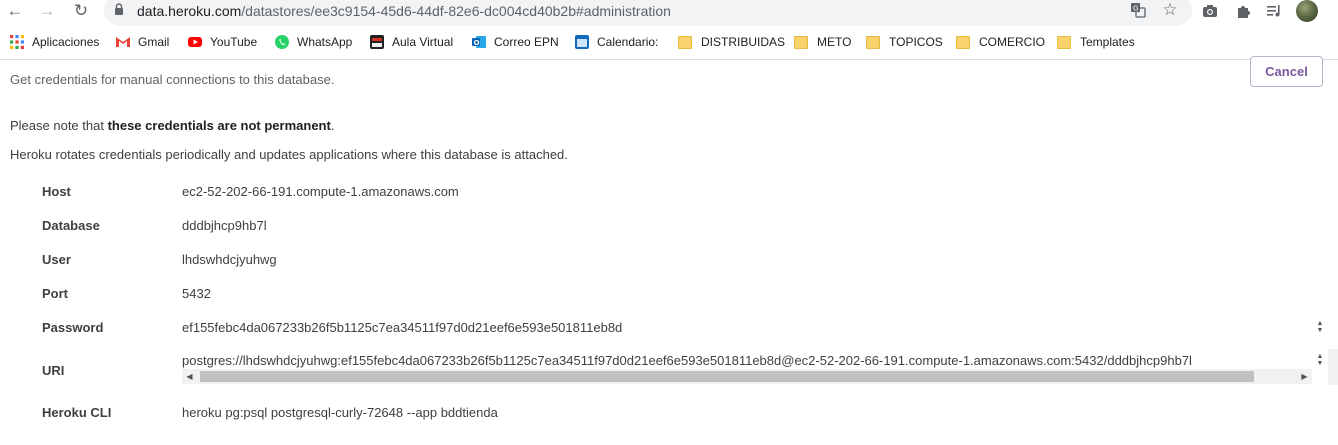  I want to click on uri-horizontal-scrollbar: ◀ ▶, so click(747, 376).